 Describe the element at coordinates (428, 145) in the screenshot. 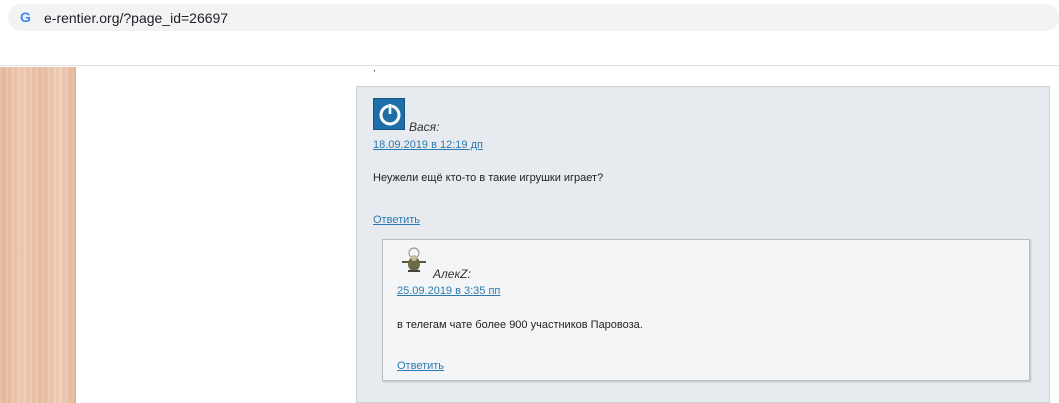

I see `comment-date-link: 18.09.2019 в 12:19 дп` at that location.